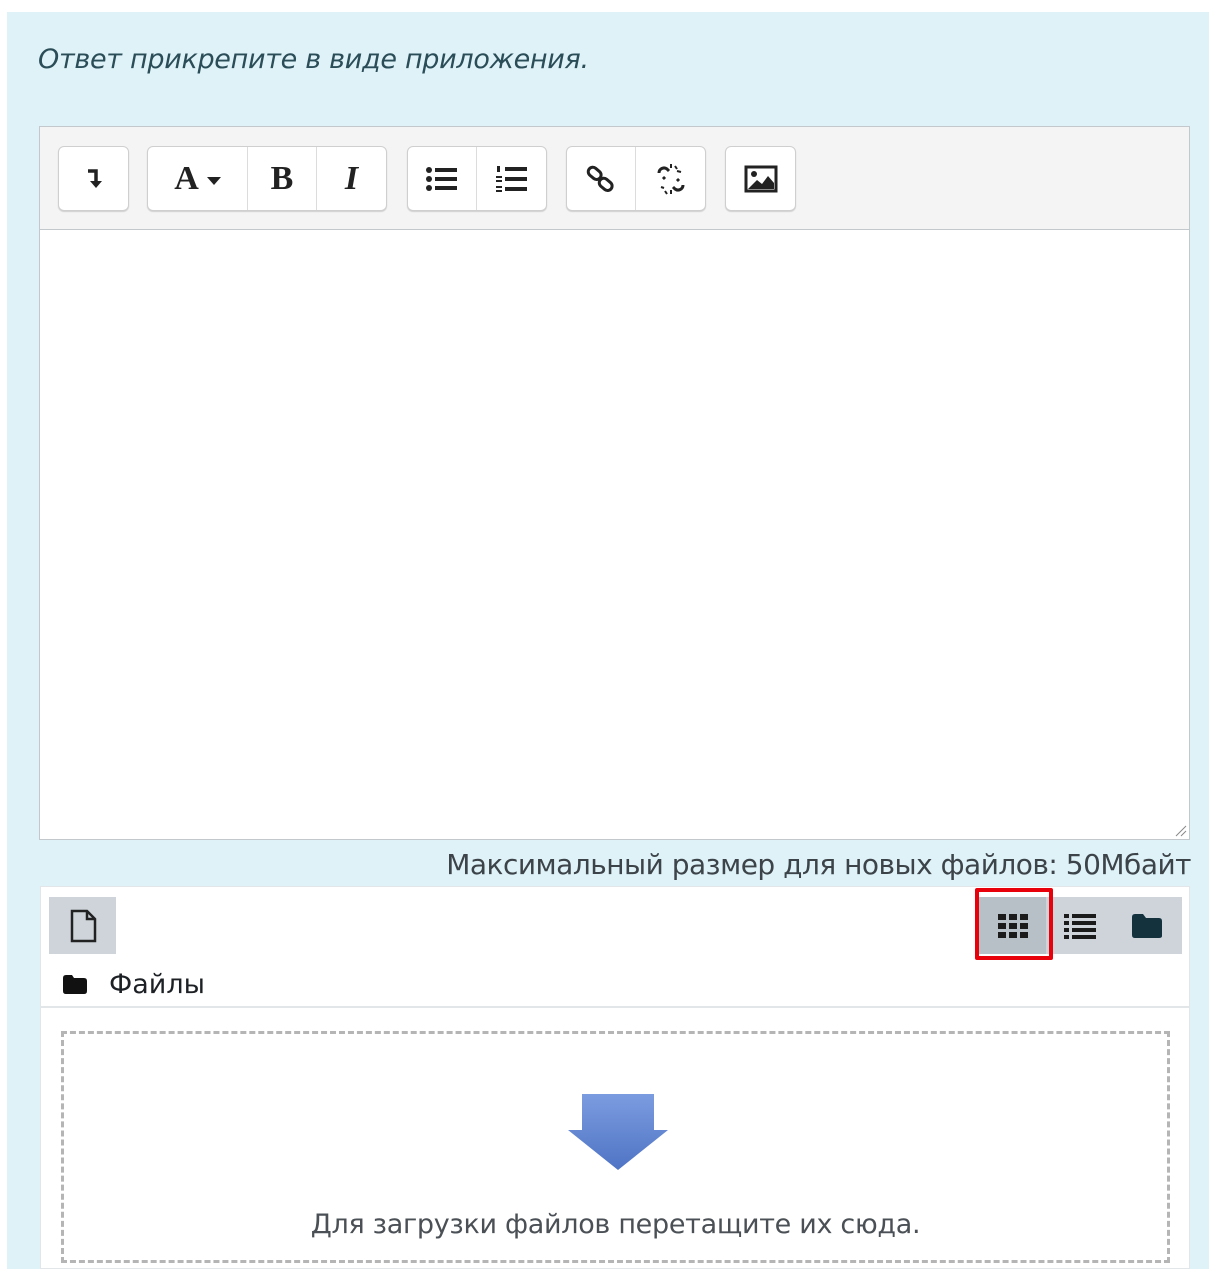 The width and height of the screenshot is (1209, 1269). I want to click on image-icon, so click(760, 178).